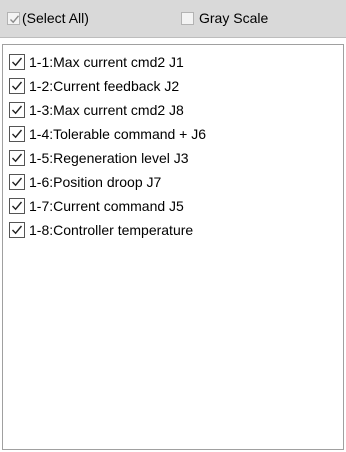  What do you see at coordinates (106, 110) in the screenshot?
I see `item-label: 1-3:Max current cmd2 J8` at bounding box center [106, 110].